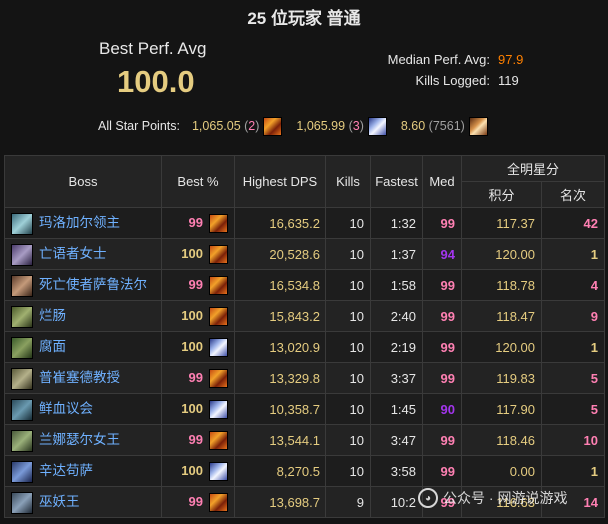 The image size is (608, 524). Describe the element at coordinates (478, 126) in the screenshot. I see `arcane-spec-icon` at that location.